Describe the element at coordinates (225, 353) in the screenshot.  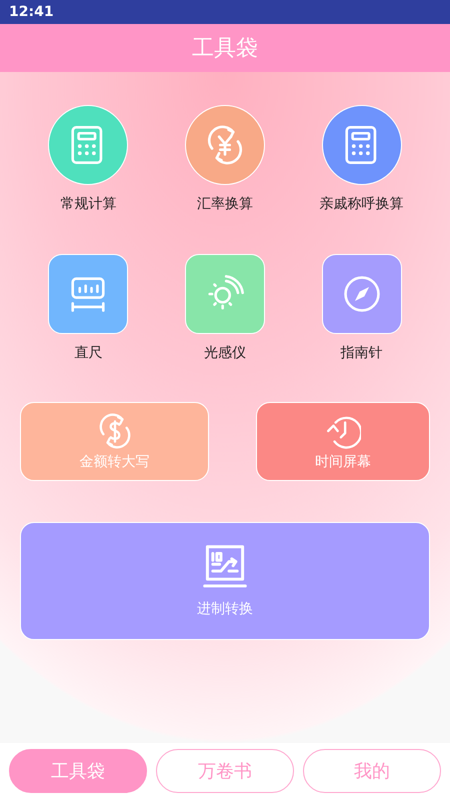
I see `tool-label: 光感仪` at that location.